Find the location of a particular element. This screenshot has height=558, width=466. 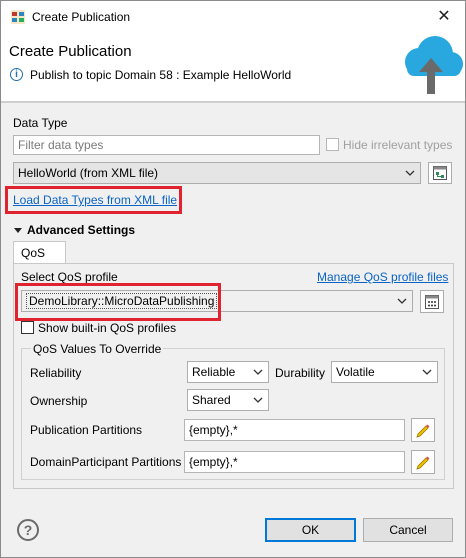

data-type-selected-value: HelloWorld (from XML file) is located at coordinates (88, 173).